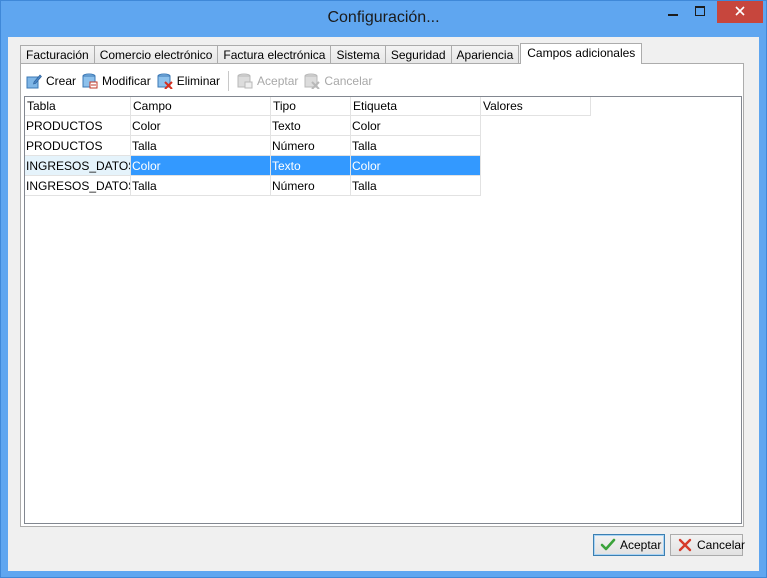 The height and width of the screenshot is (578, 767). I want to click on save-icon, so click(245, 81).